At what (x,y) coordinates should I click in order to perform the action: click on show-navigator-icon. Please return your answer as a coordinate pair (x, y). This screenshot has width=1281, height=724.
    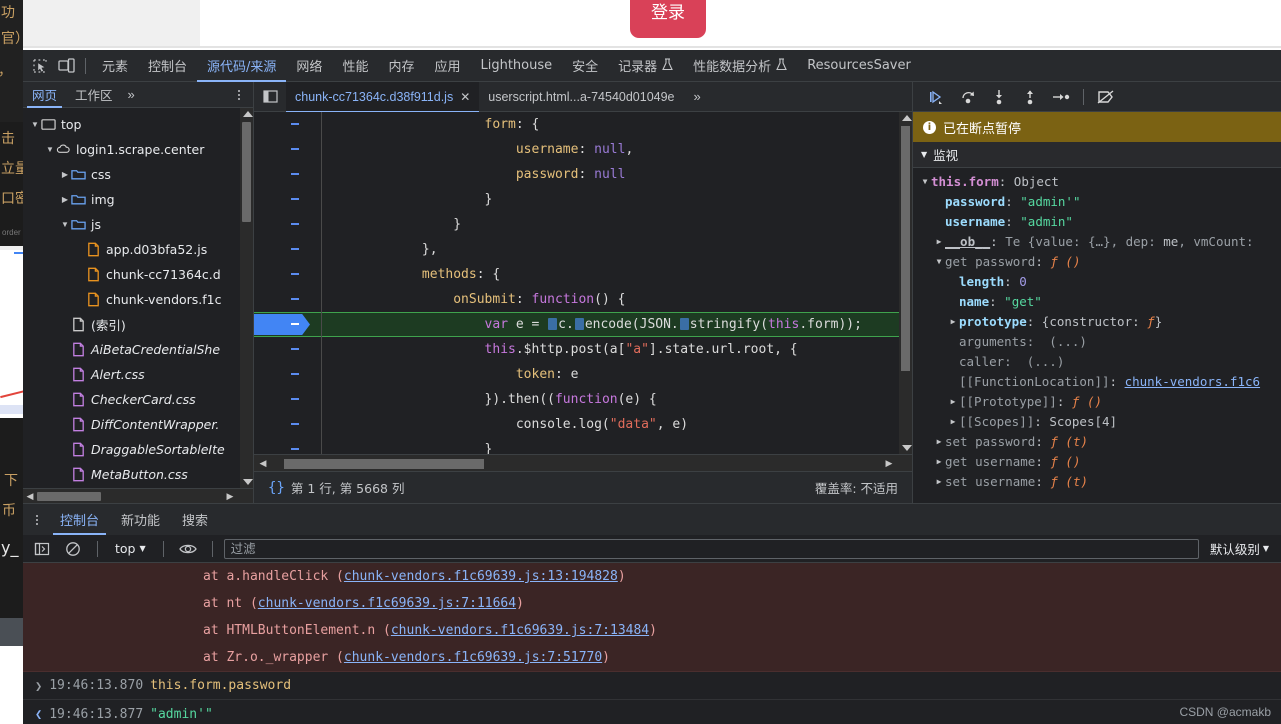
    Looking at the image, I should click on (270, 97).